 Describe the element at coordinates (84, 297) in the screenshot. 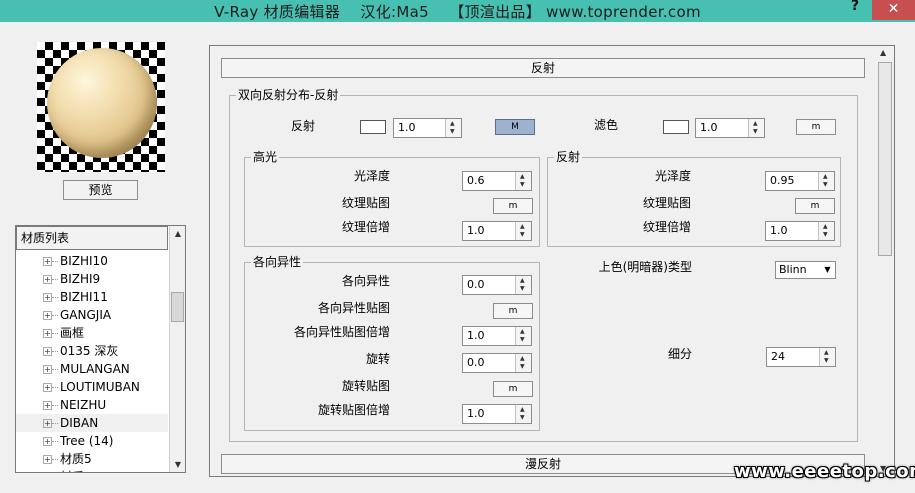

I see `material-name: BIZHI11` at that location.